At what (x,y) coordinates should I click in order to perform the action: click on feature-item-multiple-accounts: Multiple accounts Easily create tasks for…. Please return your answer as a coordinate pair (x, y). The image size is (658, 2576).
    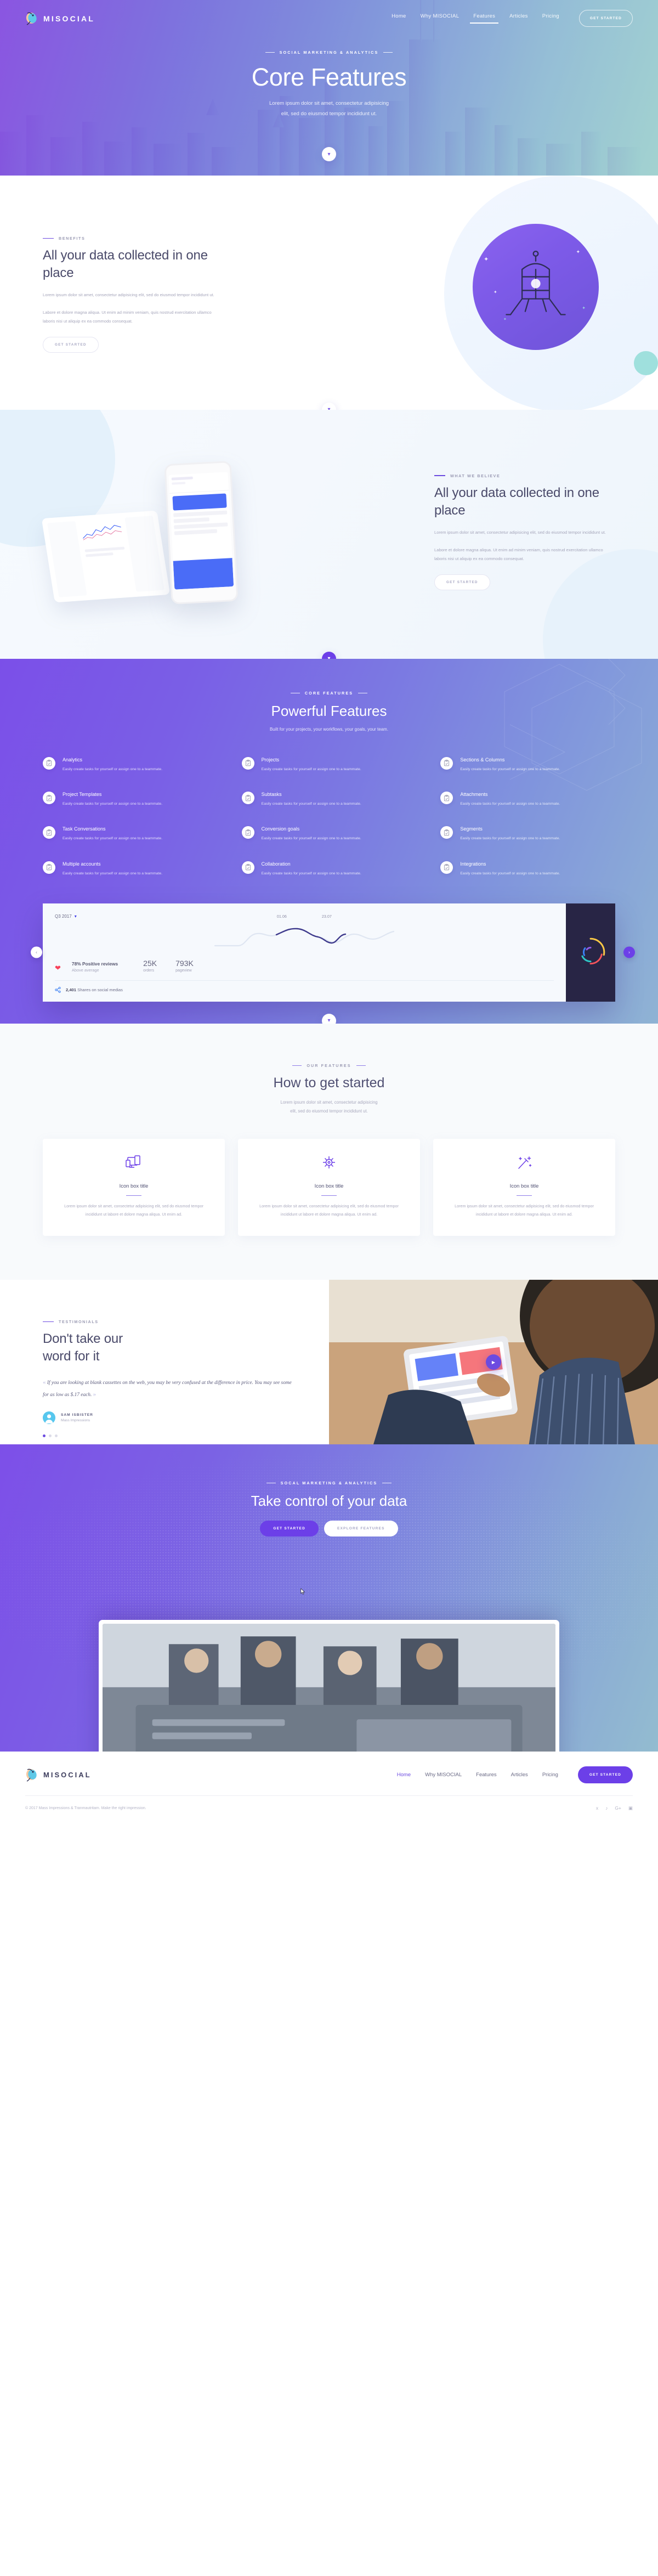
    Looking at the image, I should click on (130, 869).